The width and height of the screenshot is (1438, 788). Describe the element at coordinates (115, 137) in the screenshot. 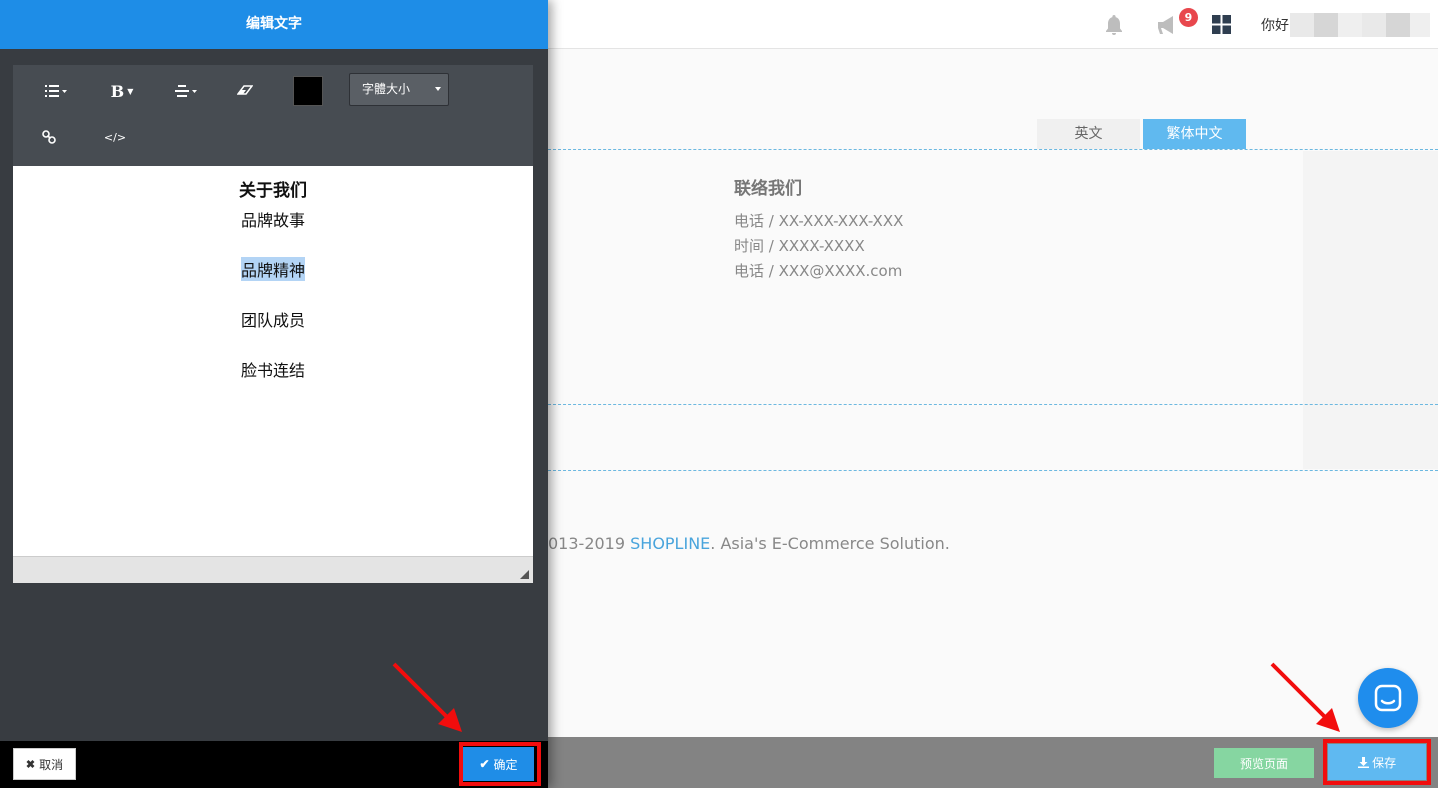

I see `code-view-button: </>` at that location.